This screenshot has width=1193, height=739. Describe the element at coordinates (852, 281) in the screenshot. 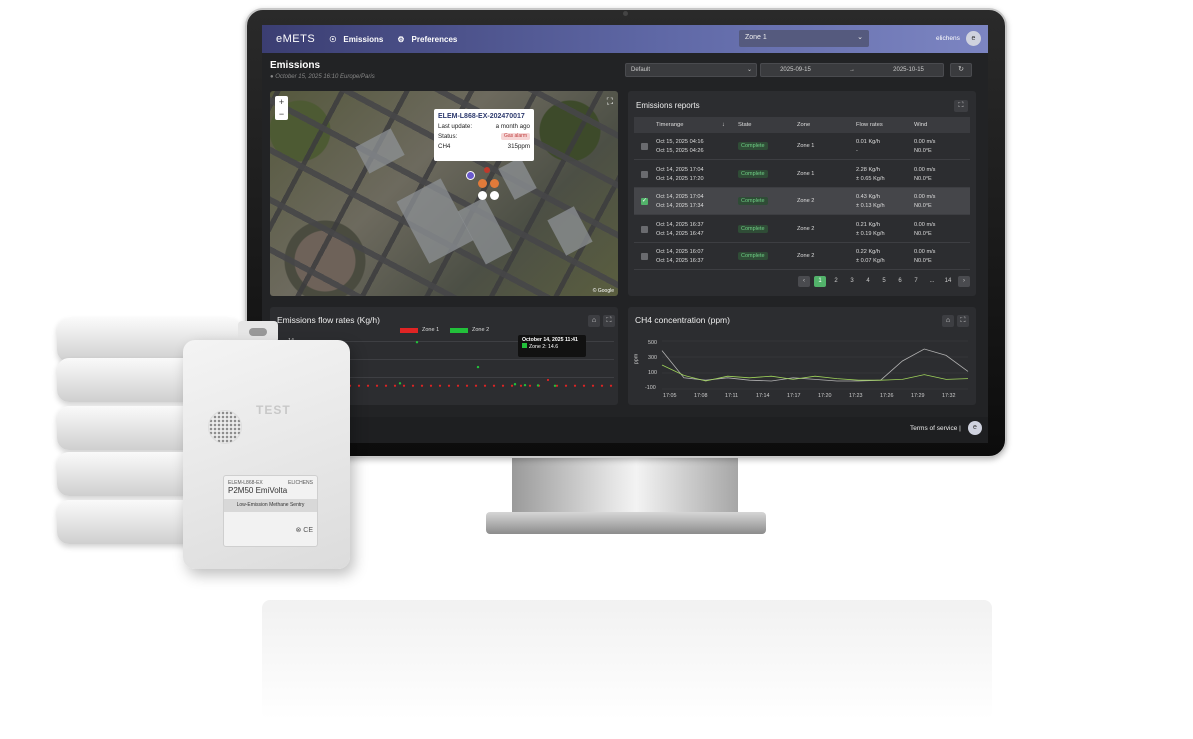

I see `page-3: 3` at that location.